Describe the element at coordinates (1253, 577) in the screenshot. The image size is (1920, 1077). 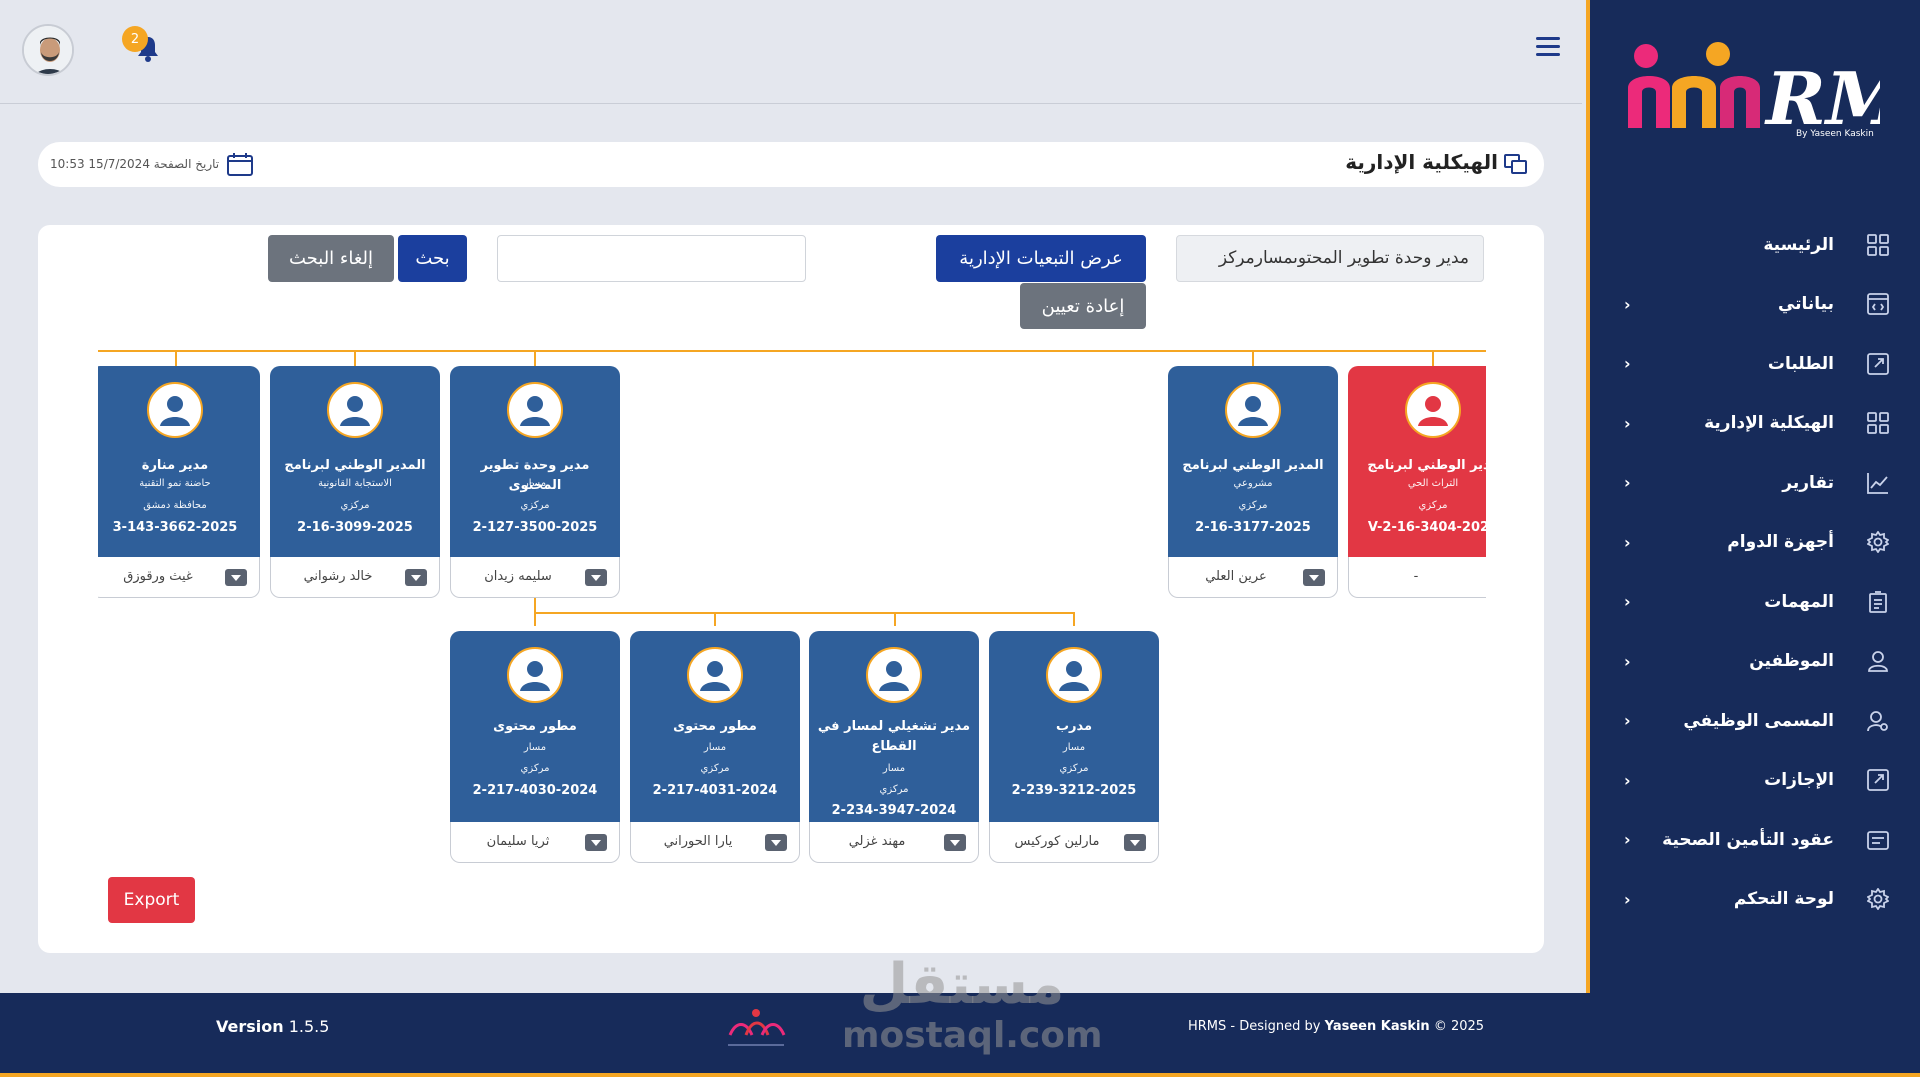
I see `org-card-footer: عرين العلي` at that location.